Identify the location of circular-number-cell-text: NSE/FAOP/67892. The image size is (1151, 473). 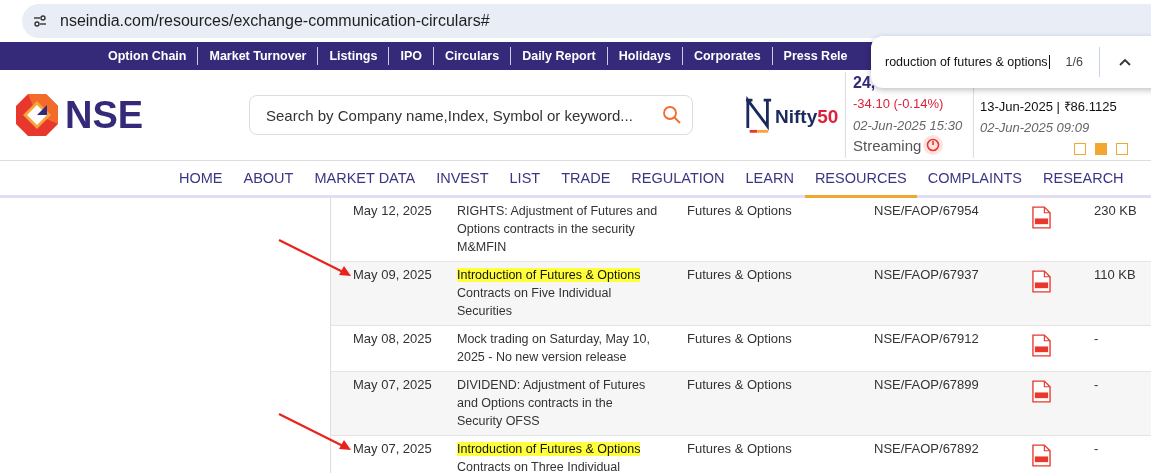
(927, 449).